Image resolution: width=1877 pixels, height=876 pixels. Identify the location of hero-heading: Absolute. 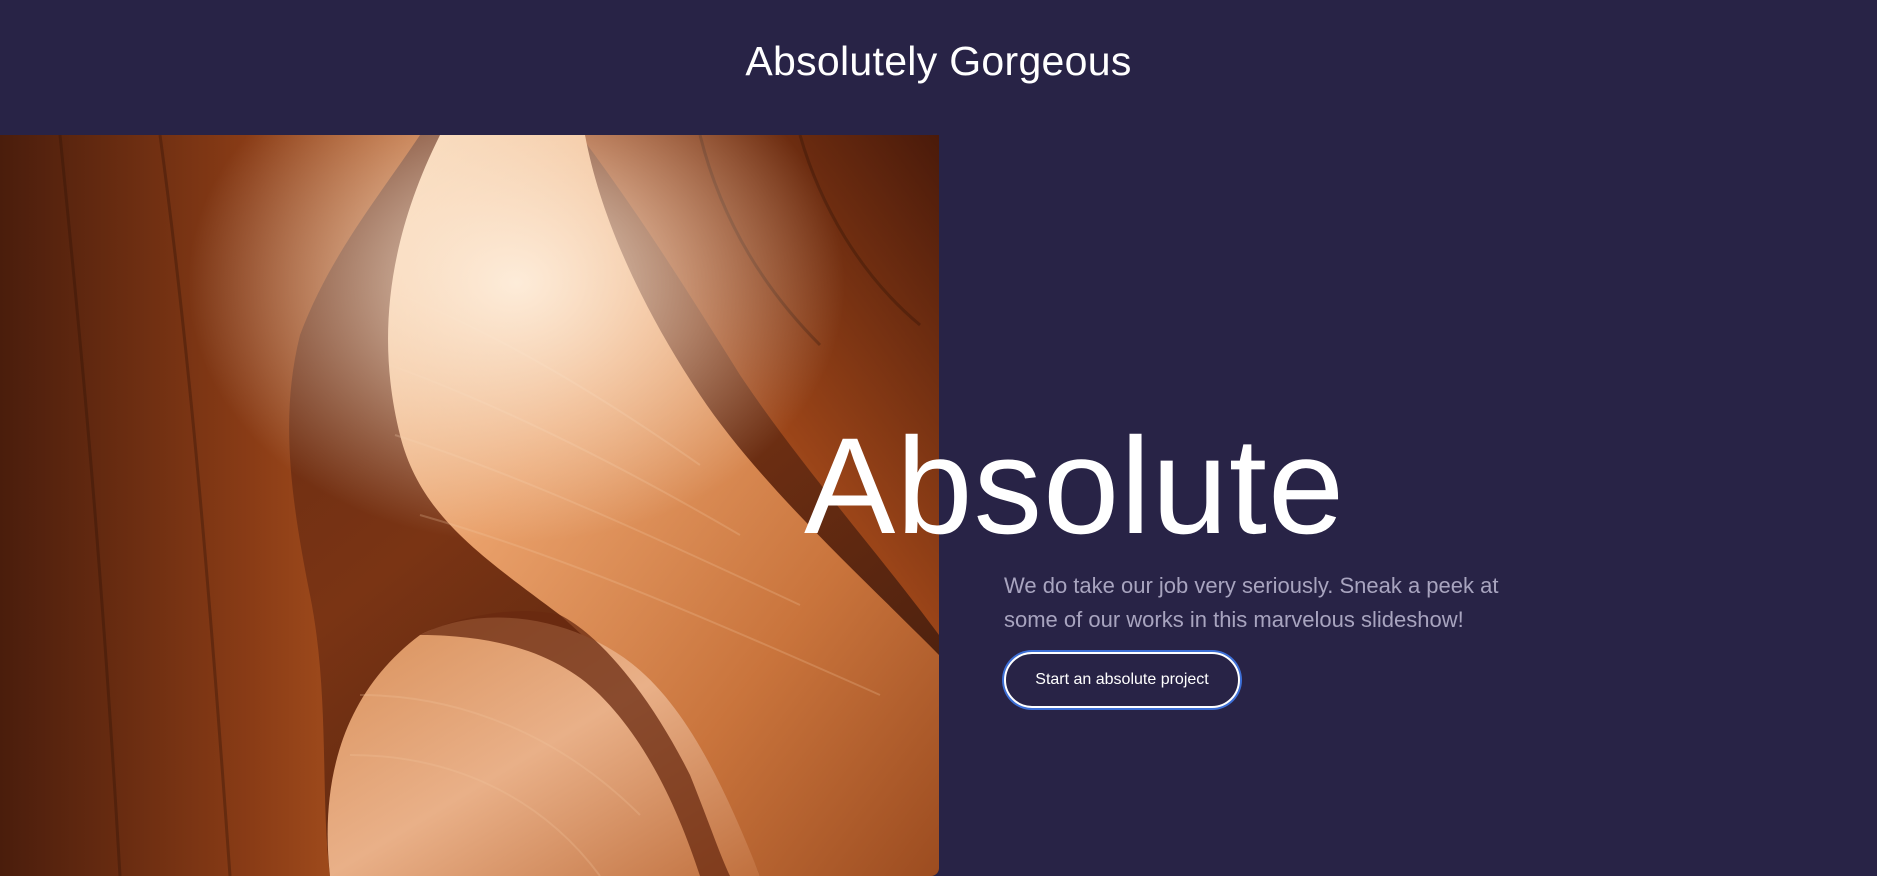
(1075, 486).